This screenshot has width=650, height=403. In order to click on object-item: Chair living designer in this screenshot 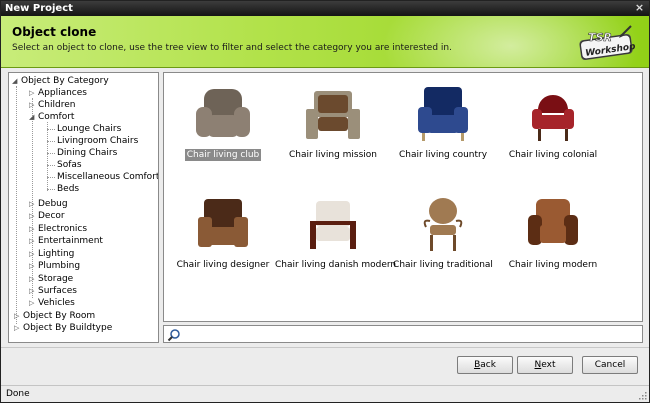, I will do `click(223, 232)`.